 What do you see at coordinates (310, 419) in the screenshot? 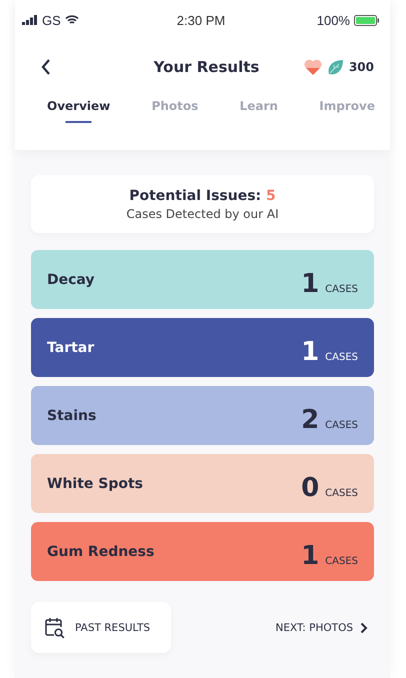
I see `case-count: 2` at bounding box center [310, 419].